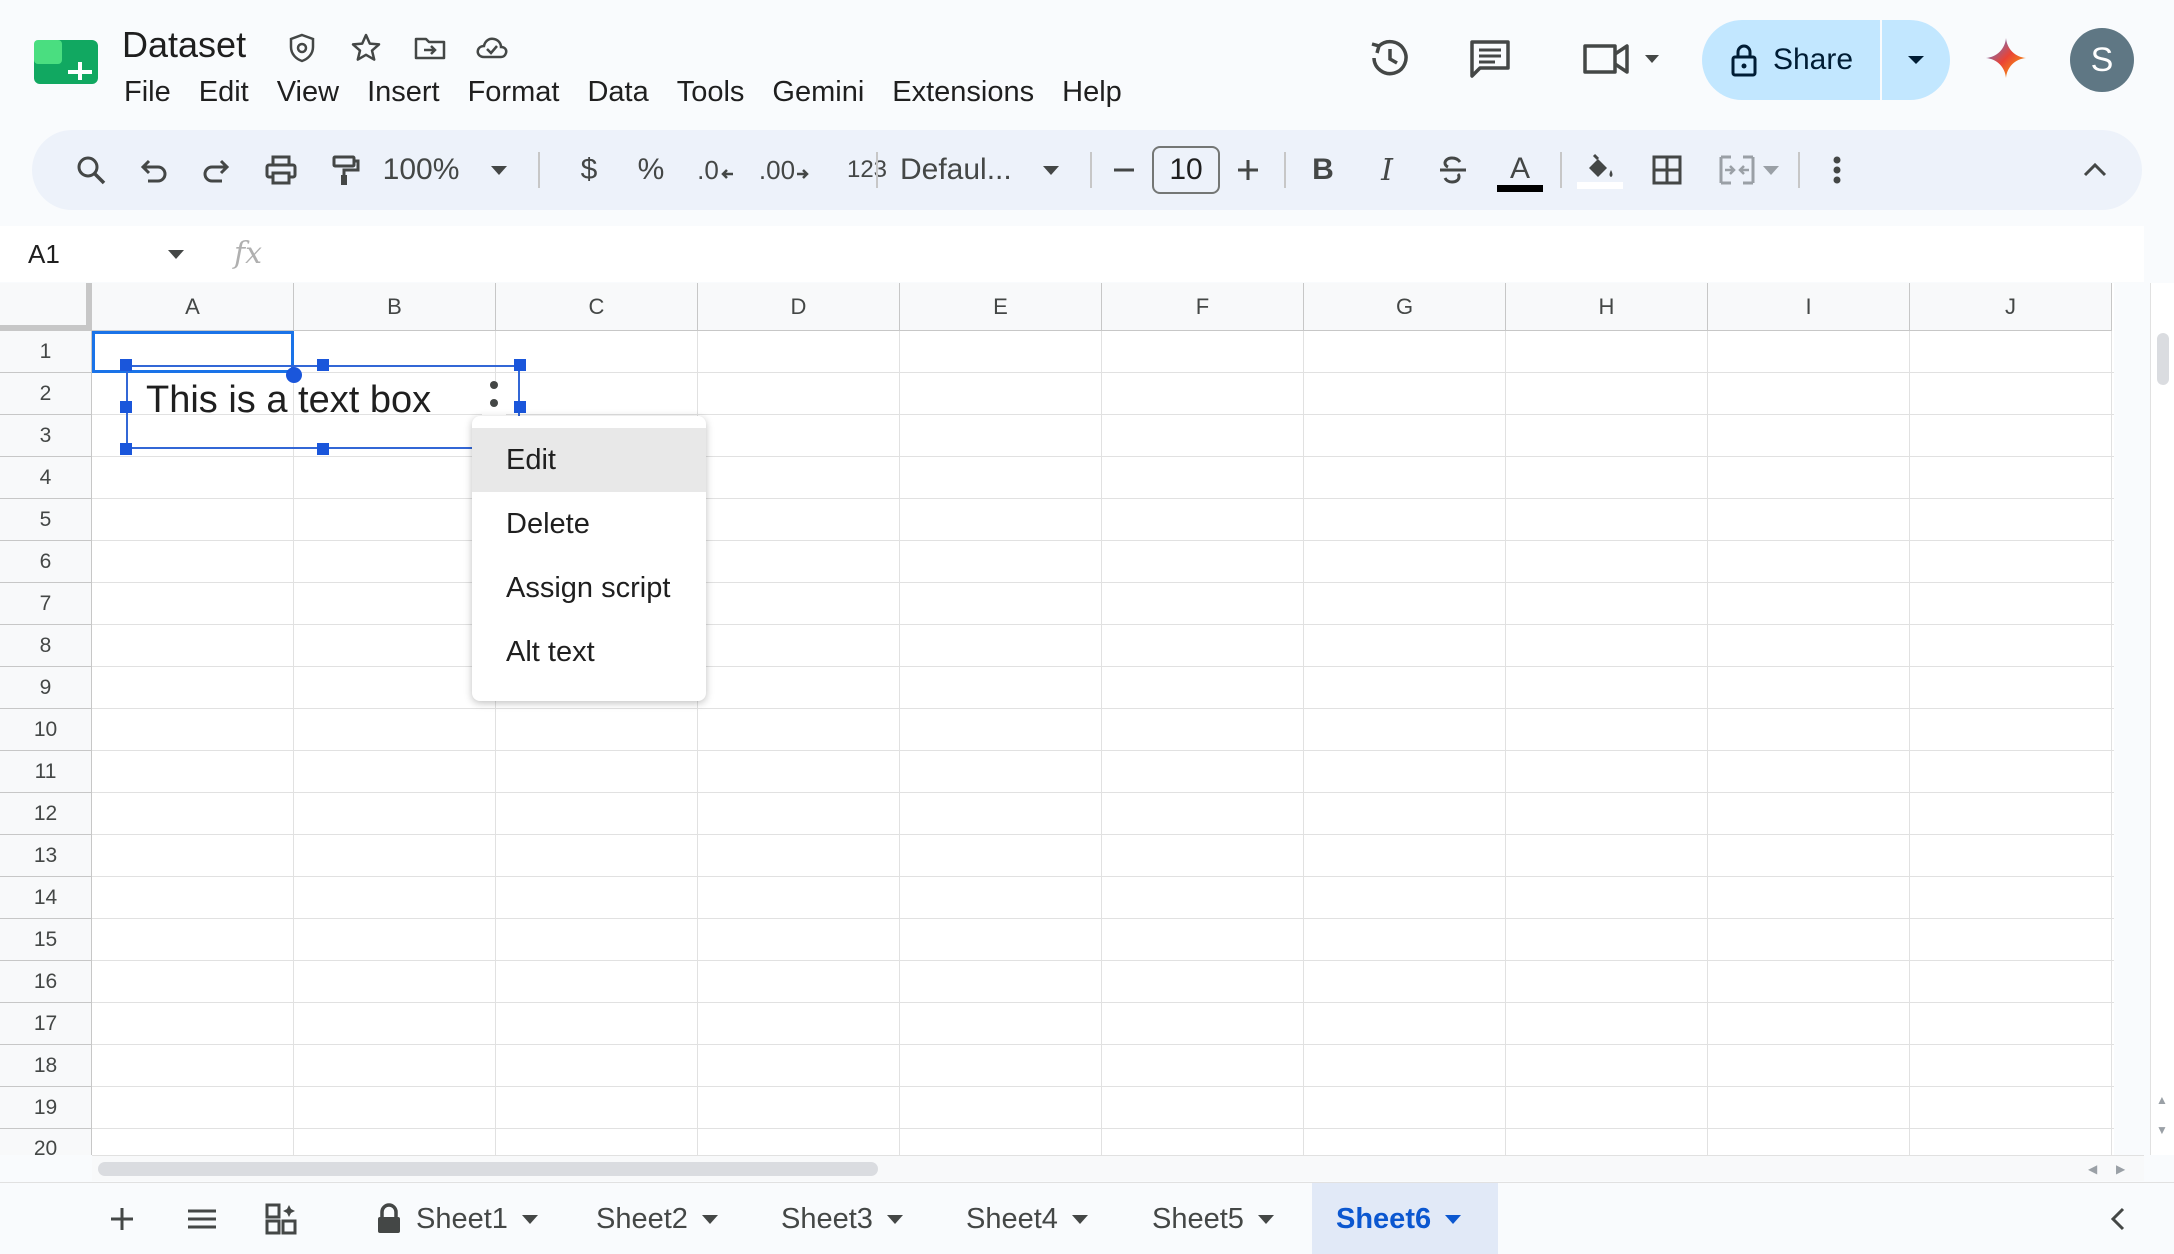 This screenshot has height=1254, width=2174. Describe the element at coordinates (1186, 170) in the screenshot. I see `font-size-input: 10` at that location.